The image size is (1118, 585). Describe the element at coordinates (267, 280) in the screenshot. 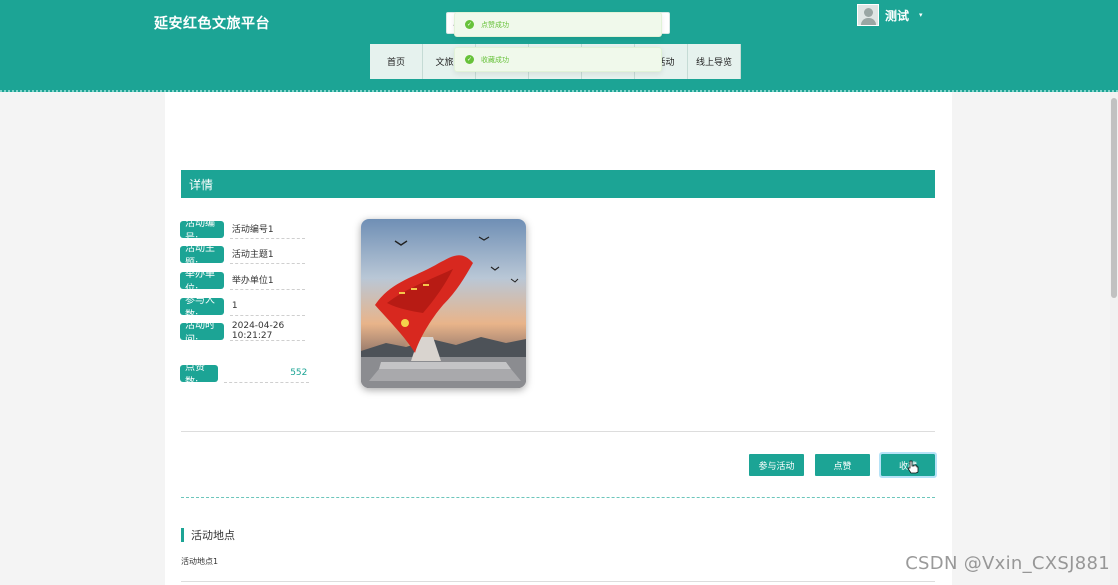

I see `field-value: 举办单位1` at that location.